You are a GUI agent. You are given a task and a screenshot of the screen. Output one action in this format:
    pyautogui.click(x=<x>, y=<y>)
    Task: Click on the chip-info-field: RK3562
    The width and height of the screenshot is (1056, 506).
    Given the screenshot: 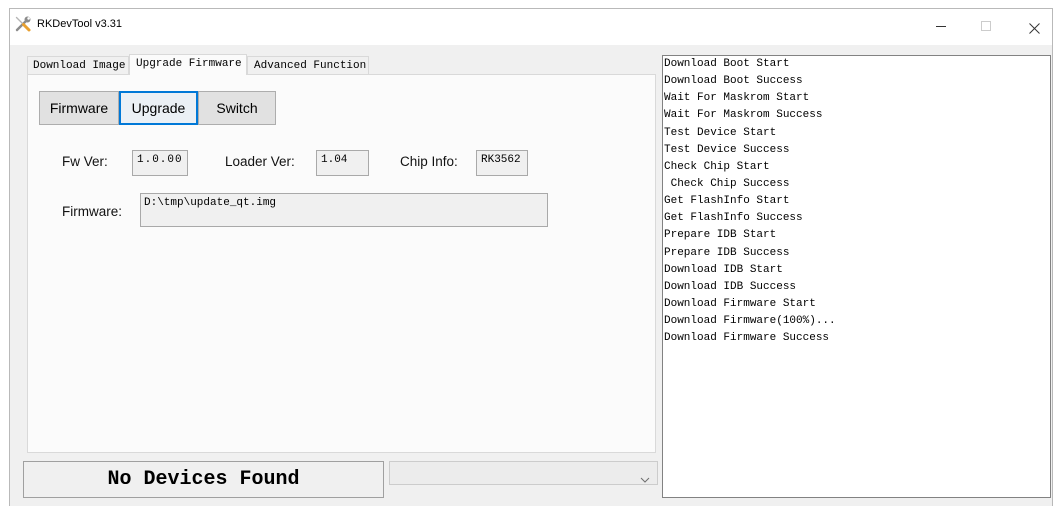 What is the action you would take?
    pyautogui.click(x=502, y=163)
    